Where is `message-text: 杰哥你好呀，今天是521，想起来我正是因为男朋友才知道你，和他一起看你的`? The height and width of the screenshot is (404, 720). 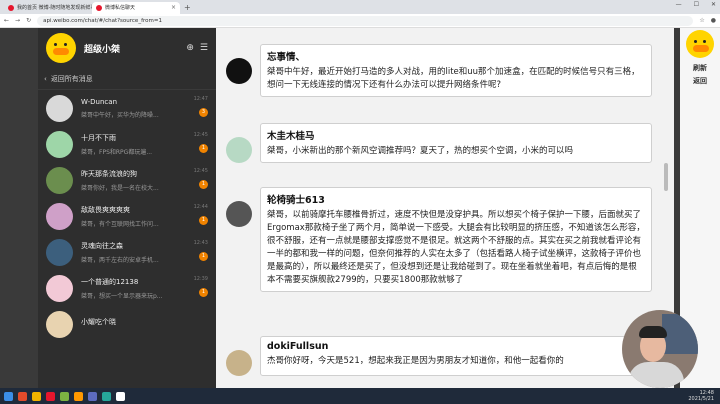
message-text: 杰哥你好呀，今天是521，想起来我正是因为男朋友才知道你，和他一起看你的 is located at coordinates (415, 361).